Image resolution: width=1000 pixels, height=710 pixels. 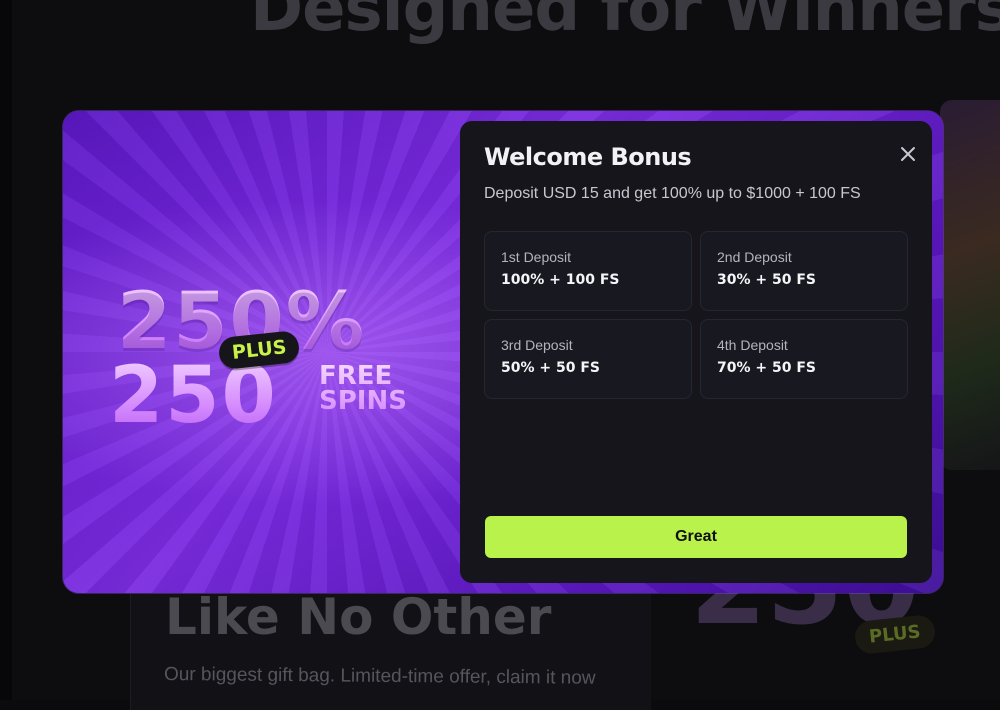 I want to click on deposit-label: 2nd Deposit, so click(x=754, y=257).